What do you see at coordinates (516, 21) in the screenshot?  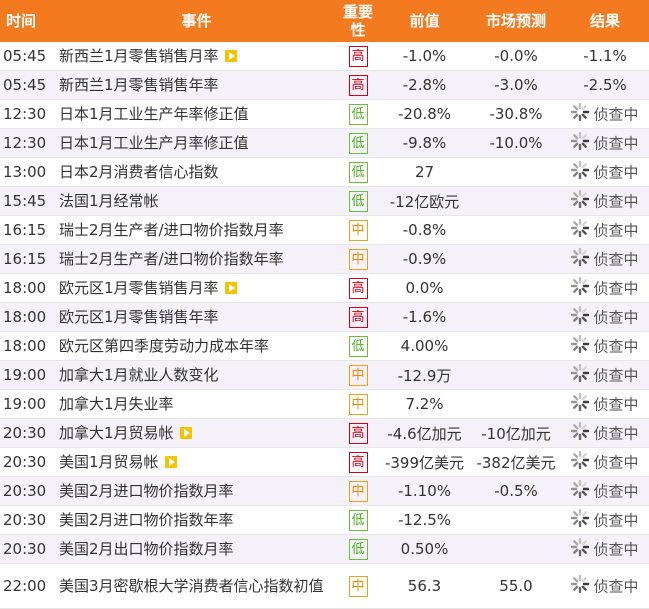 I see `header-forecast: 市场预测` at bounding box center [516, 21].